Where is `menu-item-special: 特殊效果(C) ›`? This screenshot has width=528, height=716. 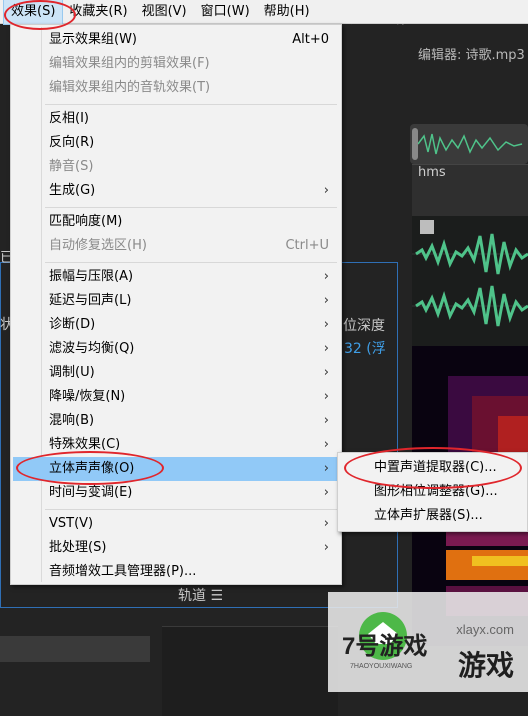
menu-item-special: 特殊效果(C) › is located at coordinates (176, 445).